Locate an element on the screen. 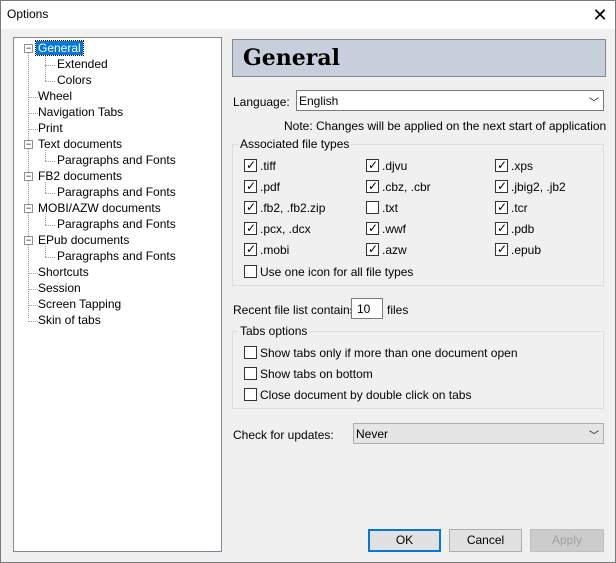 This screenshot has height=563, width=616. page-header: General is located at coordinates (419, 58).